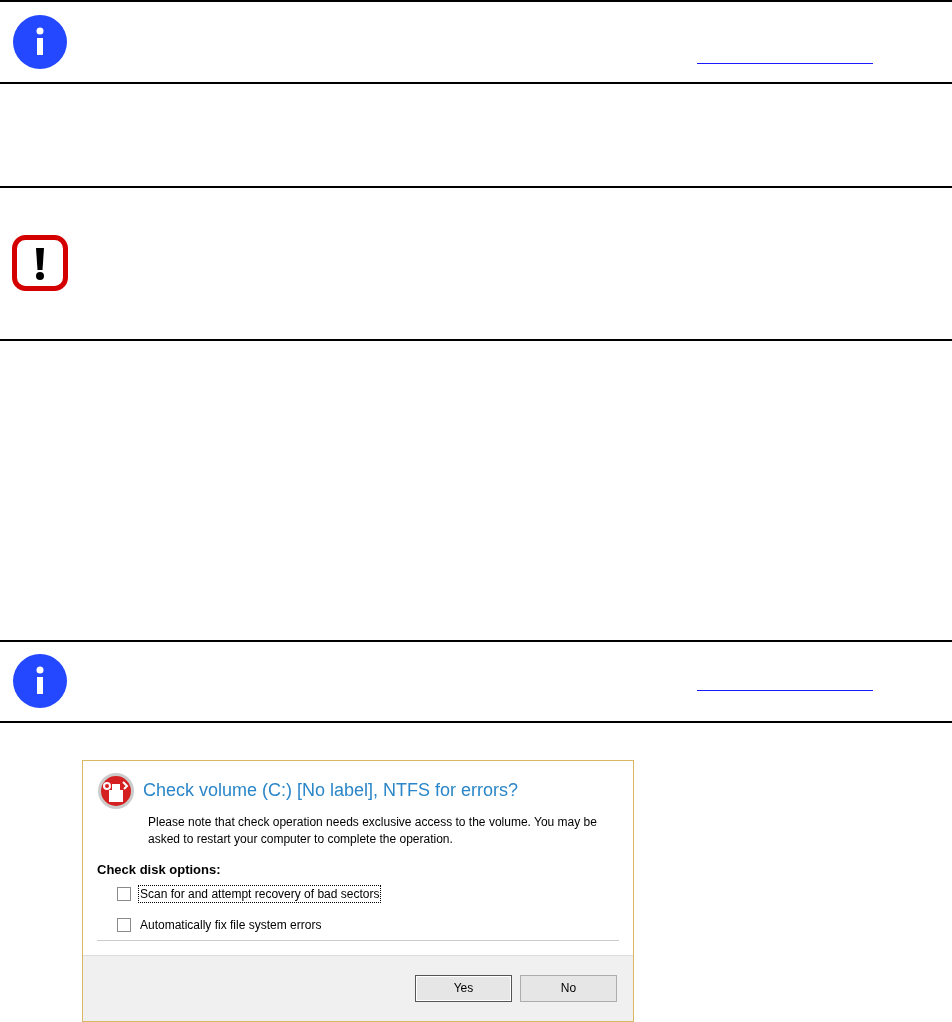 The image size is (952, 1022). I want to click on option-label: Scan for and attempt recovery of bad sectors, so click(260, 893).